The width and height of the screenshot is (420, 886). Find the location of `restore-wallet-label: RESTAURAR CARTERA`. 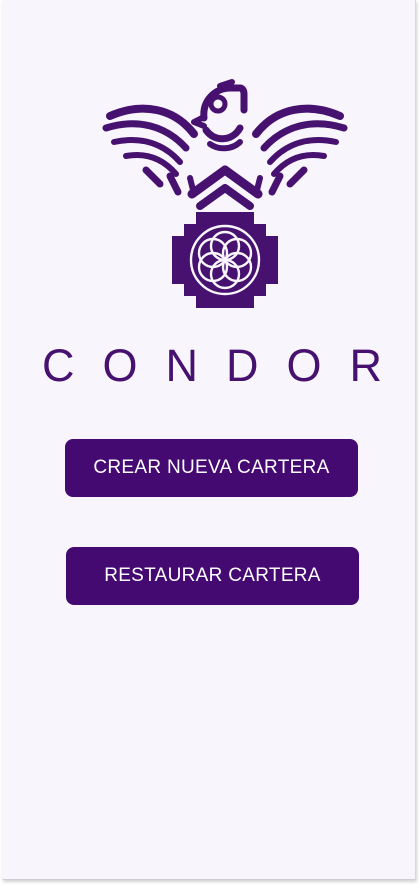

restore-wallet-label: RESTAURAR CARTERA is located at coordinates (212, 575).